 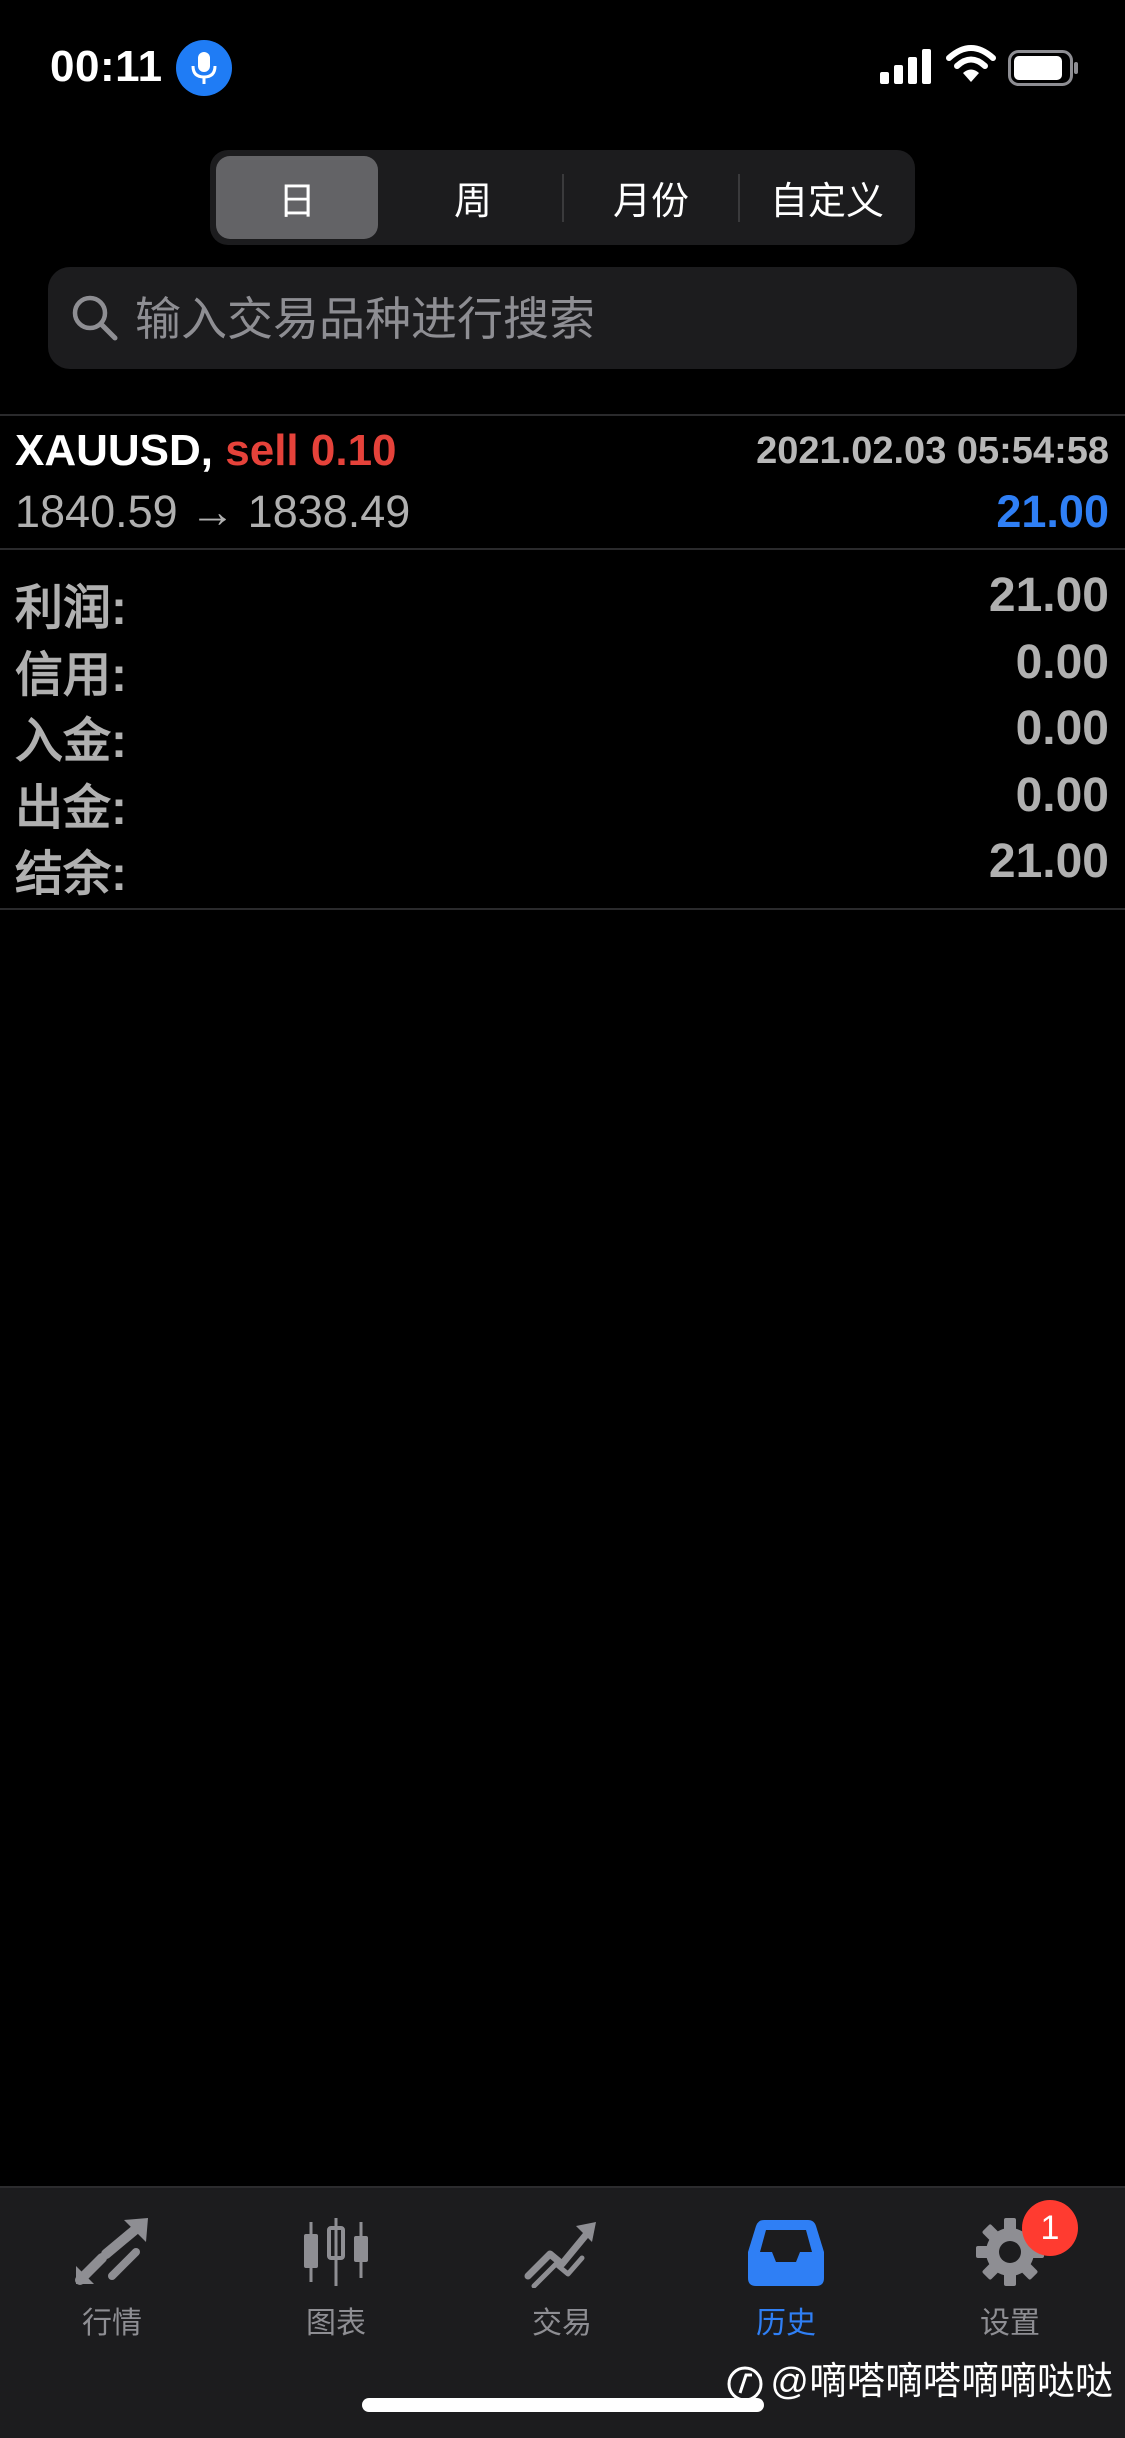 What do you see at coordinates (941, 2382) in the screenshot?
I see `watermark-text: @嘀嗒嘀嗒嘀嘀哒哒` at bounding box center [941, 2382].